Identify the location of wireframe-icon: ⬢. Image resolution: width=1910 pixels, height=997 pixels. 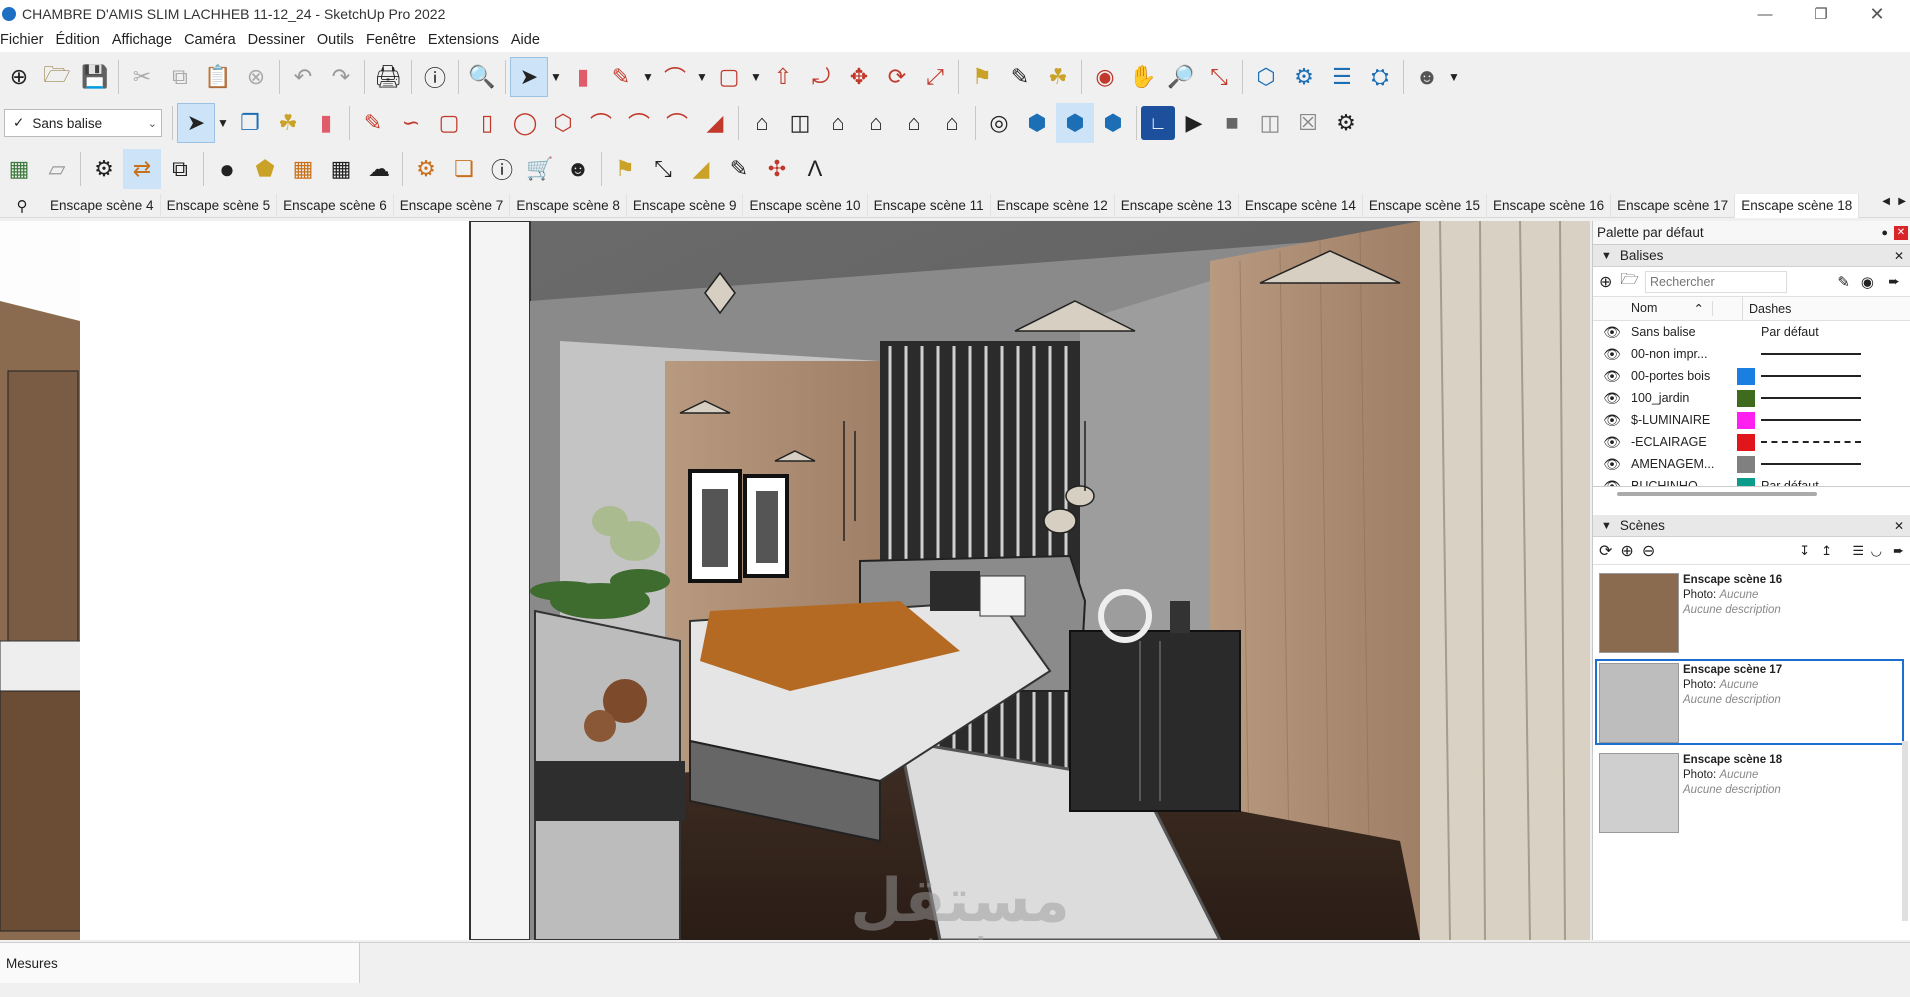
(1037, 123).